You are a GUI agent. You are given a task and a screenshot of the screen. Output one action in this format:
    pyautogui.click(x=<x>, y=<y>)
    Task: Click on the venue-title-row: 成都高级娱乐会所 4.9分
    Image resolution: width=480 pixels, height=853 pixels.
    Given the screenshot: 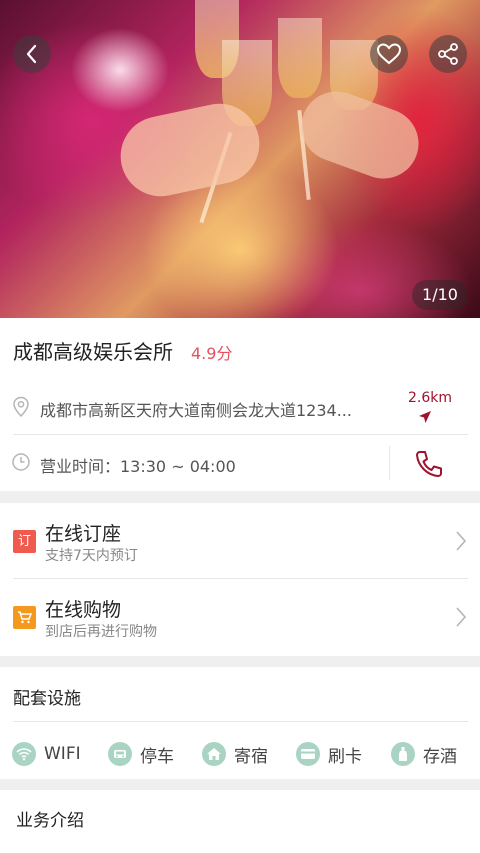 What is the action you would take?
    pyautogui.click(x=122, y=350)
    